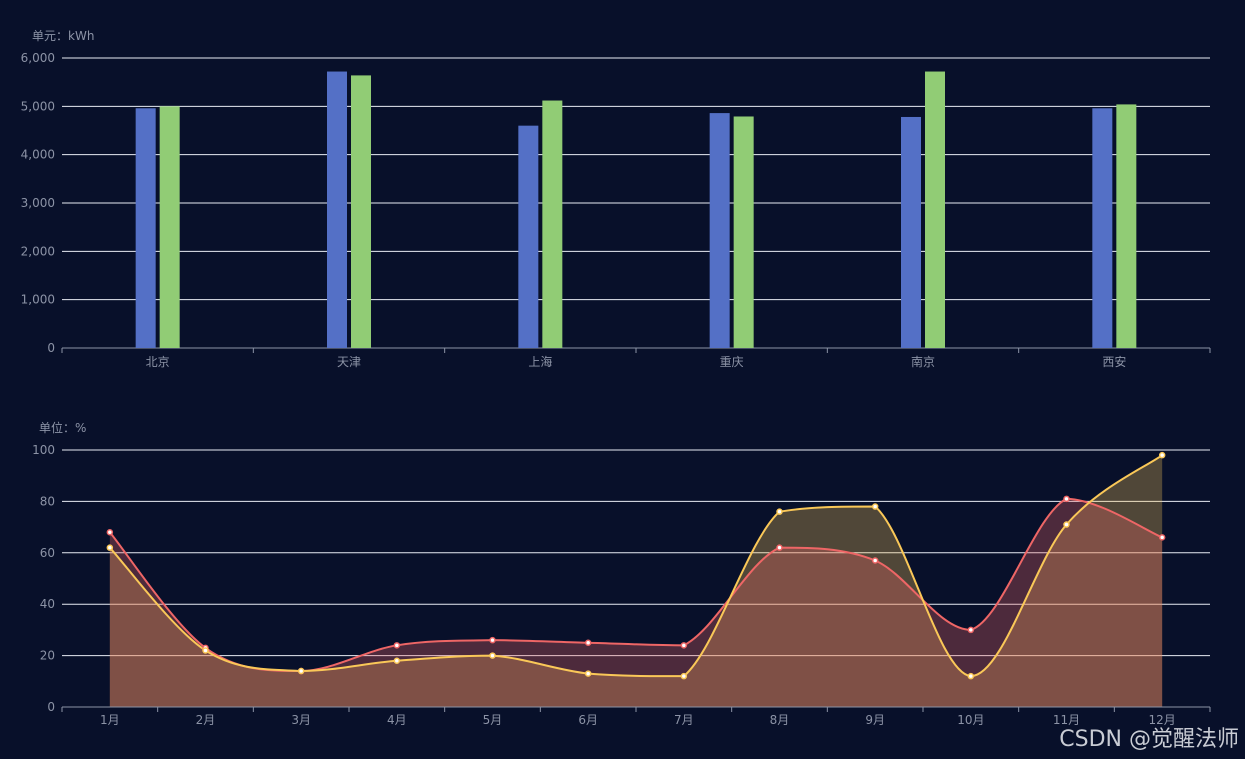  What do you see at coordinates (158, 362) in the screenshot?
I see `bar-x-tick-label: 北京` at bounding box center [158, 362].